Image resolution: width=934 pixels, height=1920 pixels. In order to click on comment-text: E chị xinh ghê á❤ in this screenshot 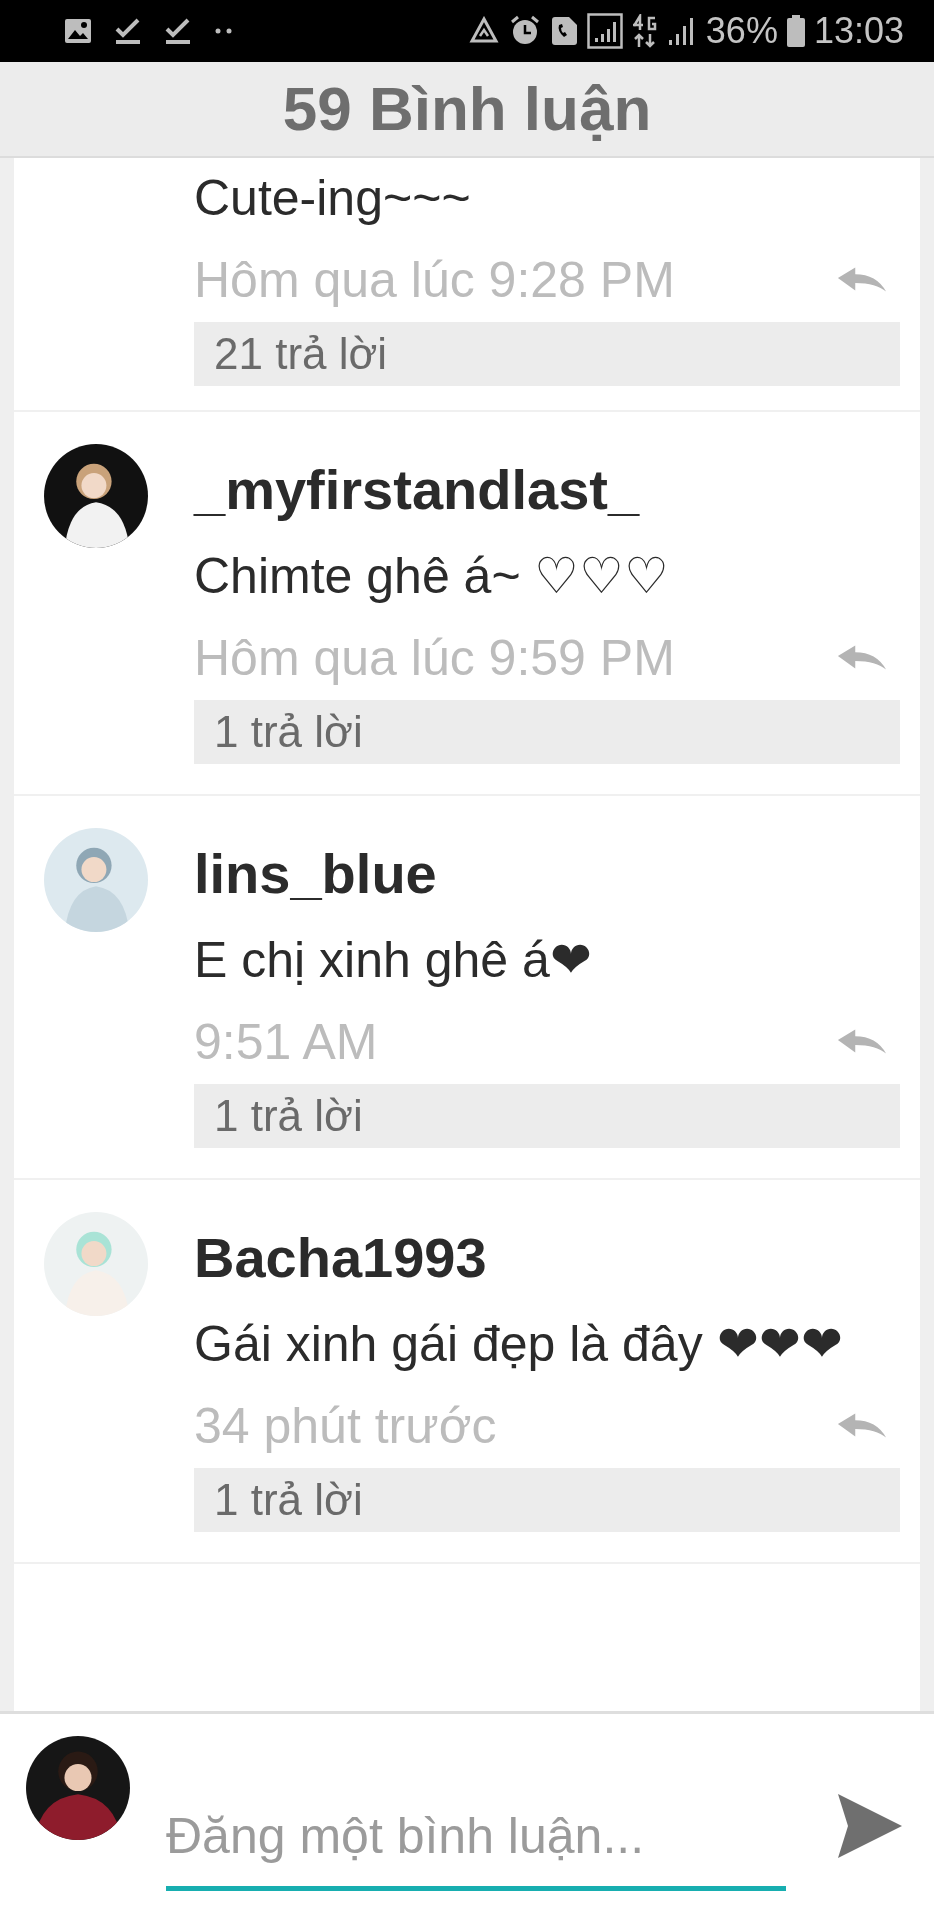, I will do `click(393, 960)`.